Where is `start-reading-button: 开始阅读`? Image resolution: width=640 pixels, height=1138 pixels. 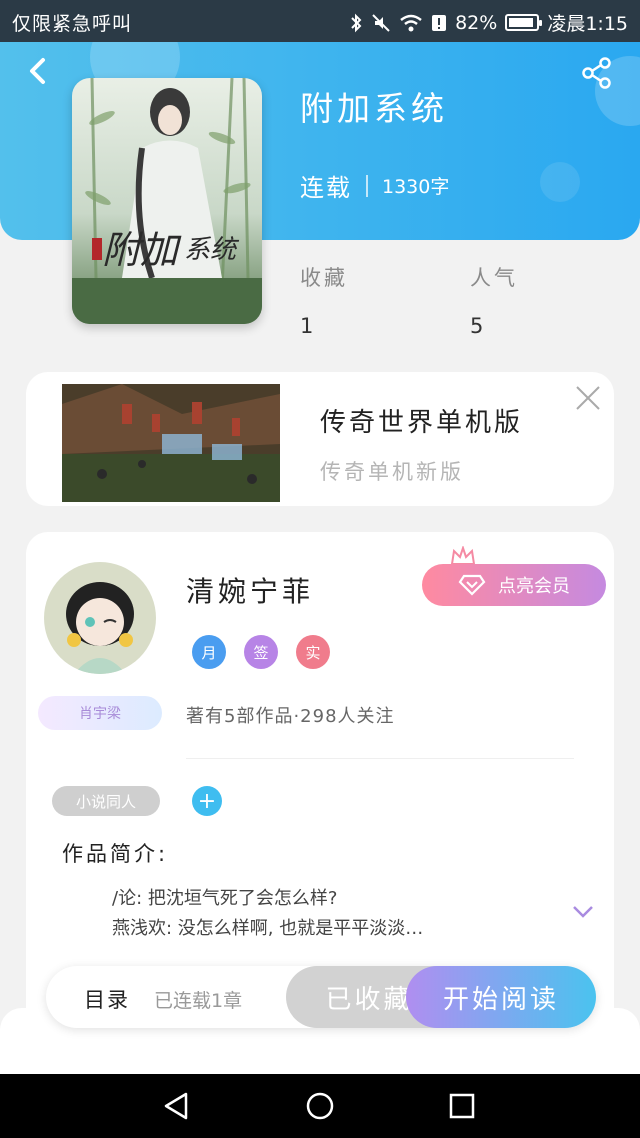
start-reading-button: 开始阅读 is located at coordinates (501, 997).